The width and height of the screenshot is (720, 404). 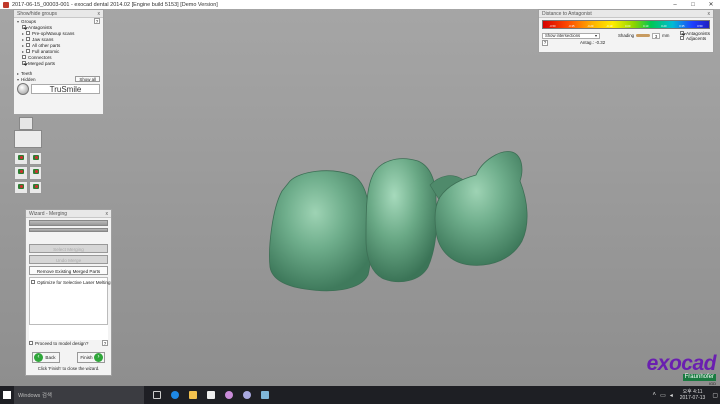 What do you see at coordinates (571, 26) in the screenshot?
I see `scale-label: -0.35` at bounding box center [571, 26].